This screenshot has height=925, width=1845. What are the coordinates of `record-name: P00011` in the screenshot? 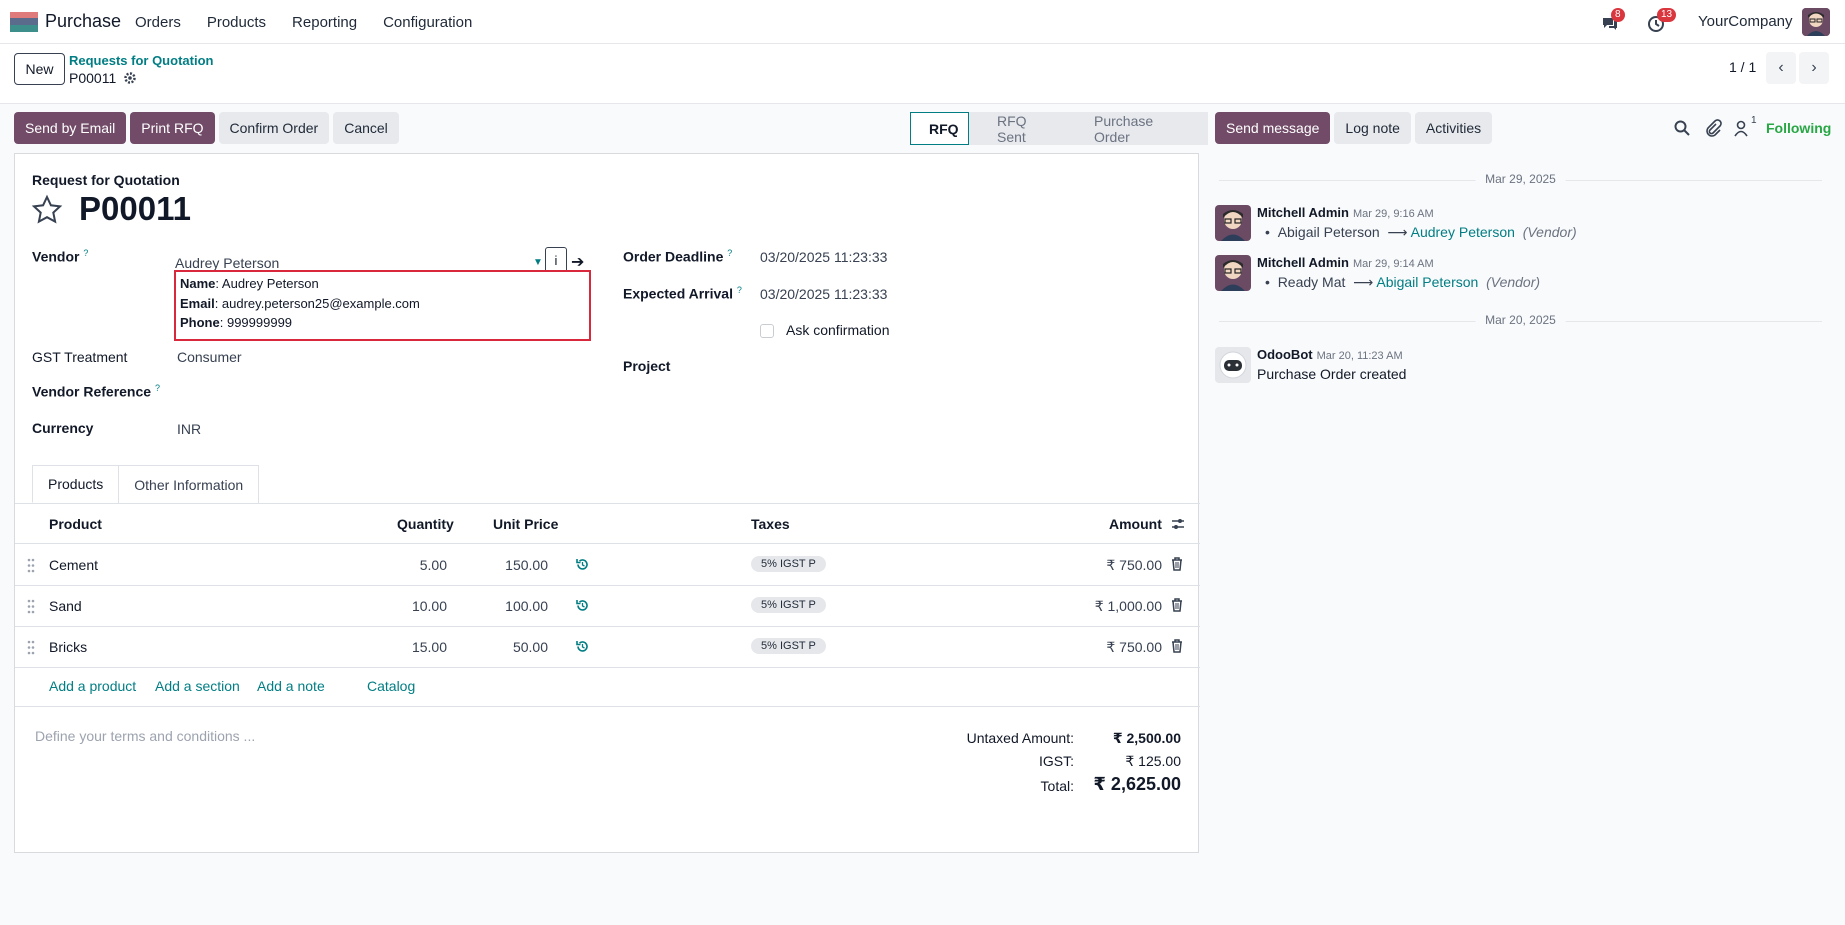 It's located at (135, 208).